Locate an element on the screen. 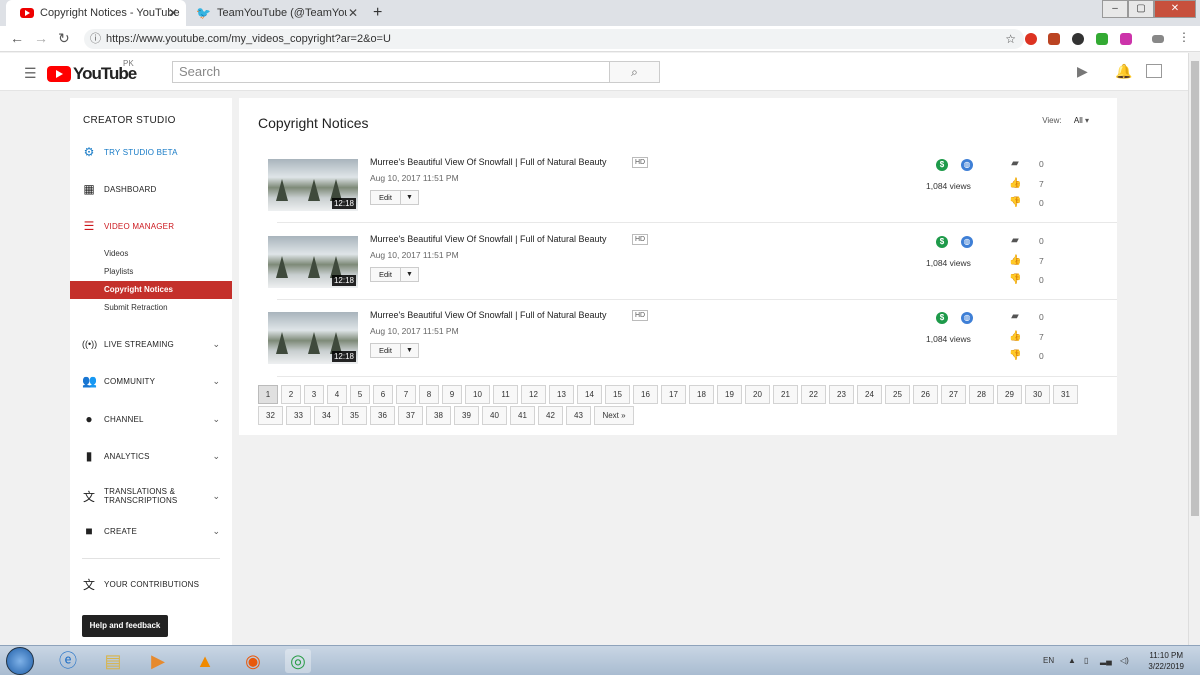 This screenshot has width=1200, height=675. reload-icon: ↻ is located at coordinates (64, 38).